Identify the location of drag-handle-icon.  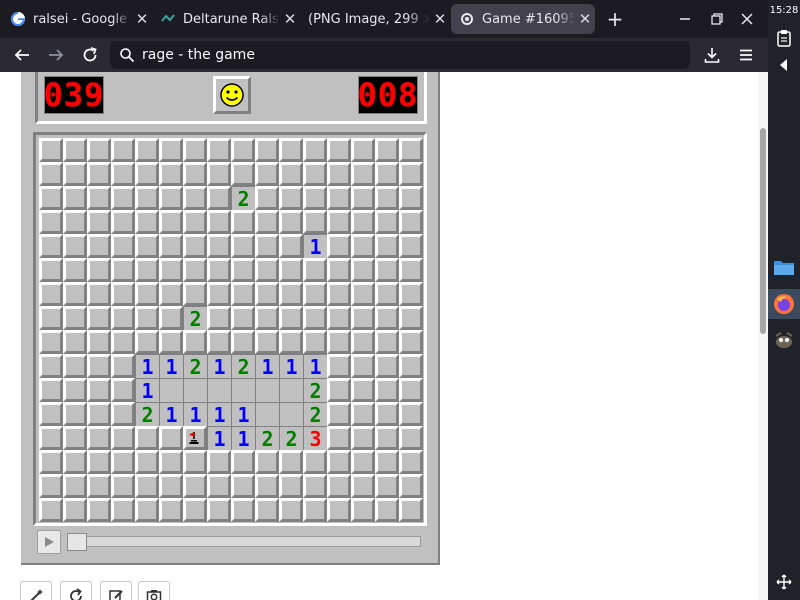
(784, 582).